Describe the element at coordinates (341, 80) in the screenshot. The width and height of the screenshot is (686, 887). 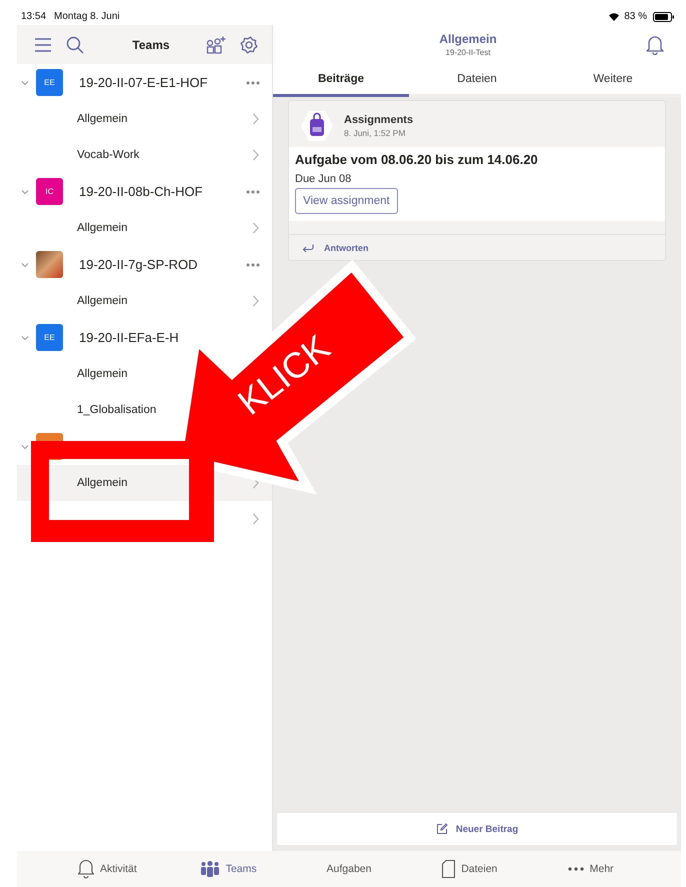
I see `channel-tab: Beiträge` at that location.